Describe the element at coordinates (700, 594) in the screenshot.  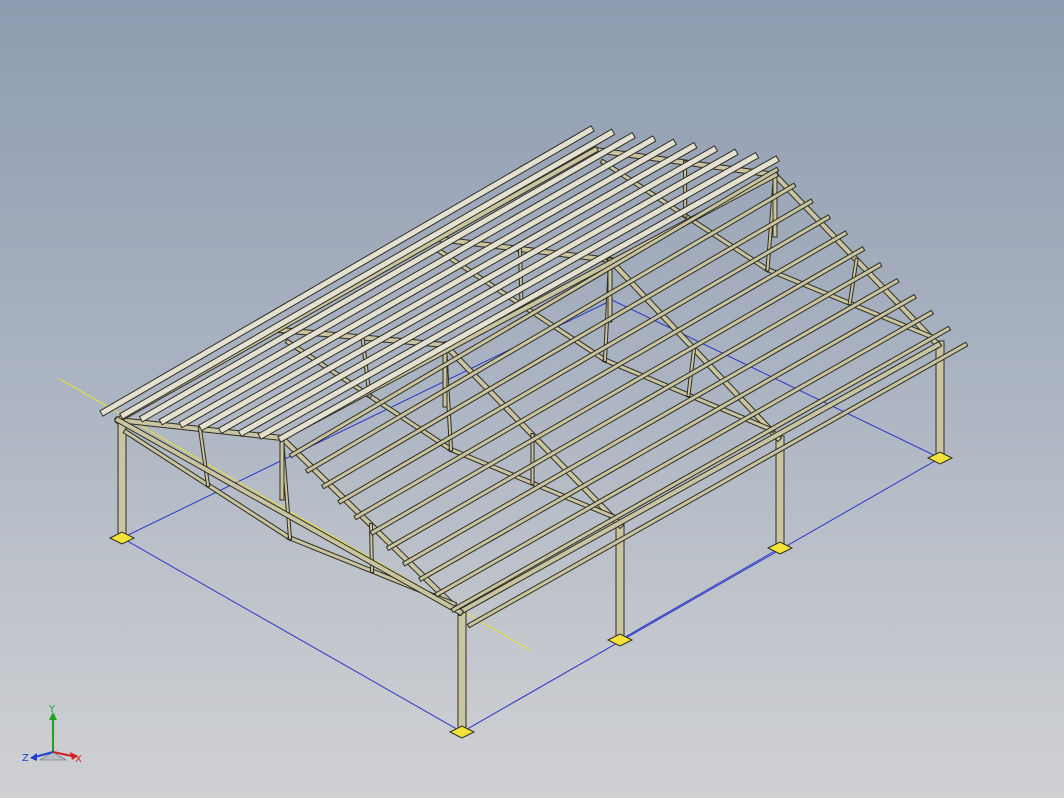
I see `foundation-grid-line` at that location.